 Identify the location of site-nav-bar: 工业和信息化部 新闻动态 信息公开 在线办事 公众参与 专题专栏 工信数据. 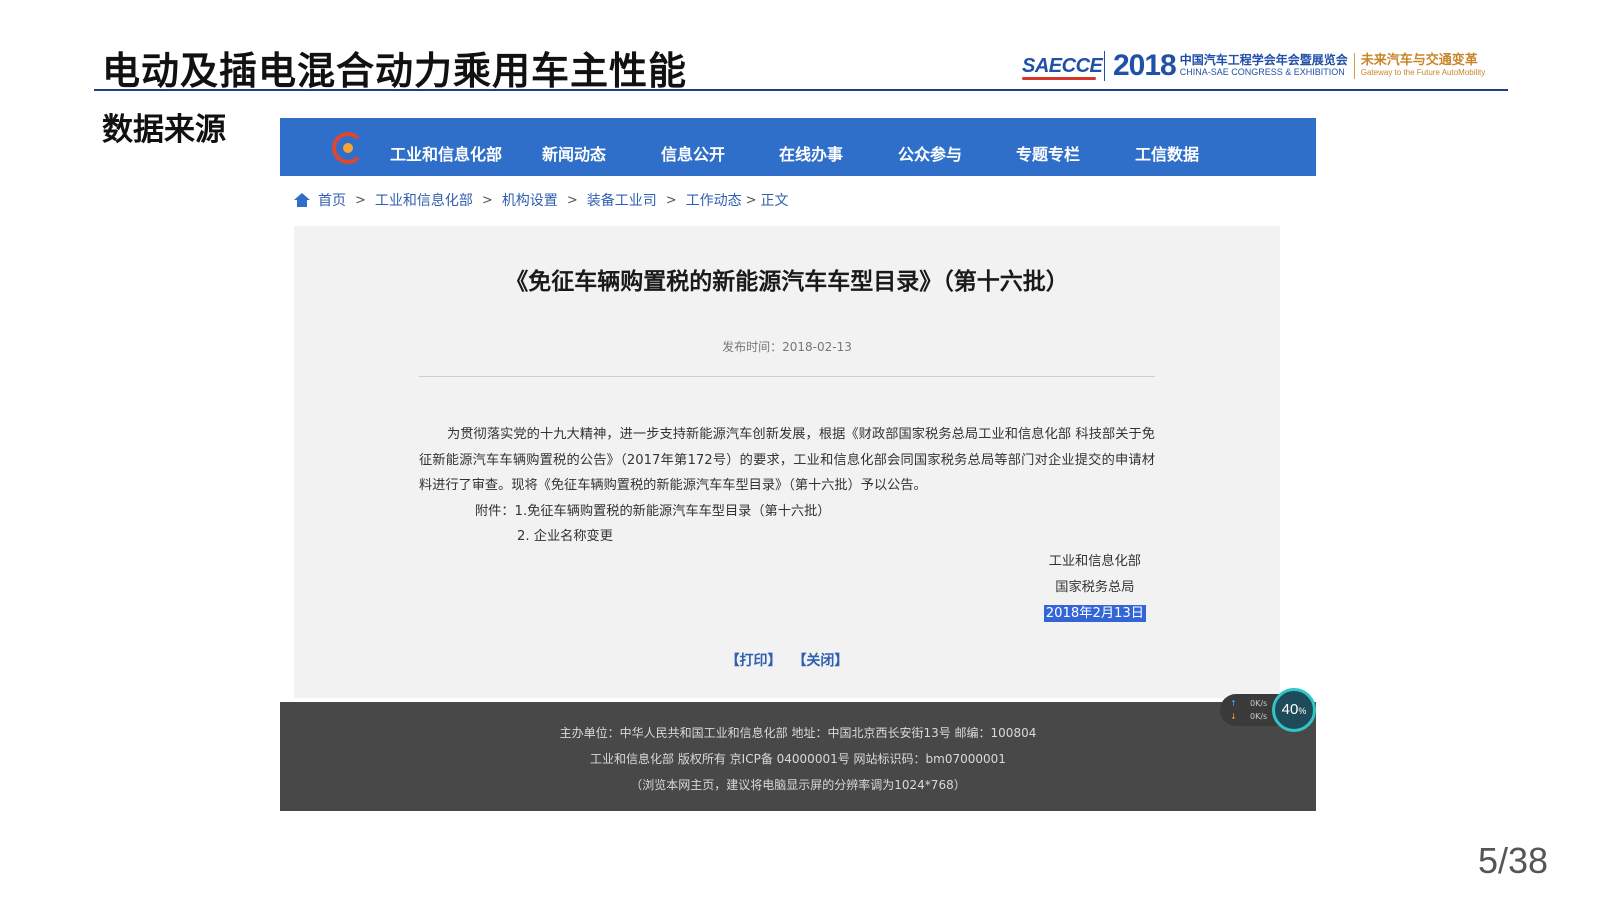
(798, 147).